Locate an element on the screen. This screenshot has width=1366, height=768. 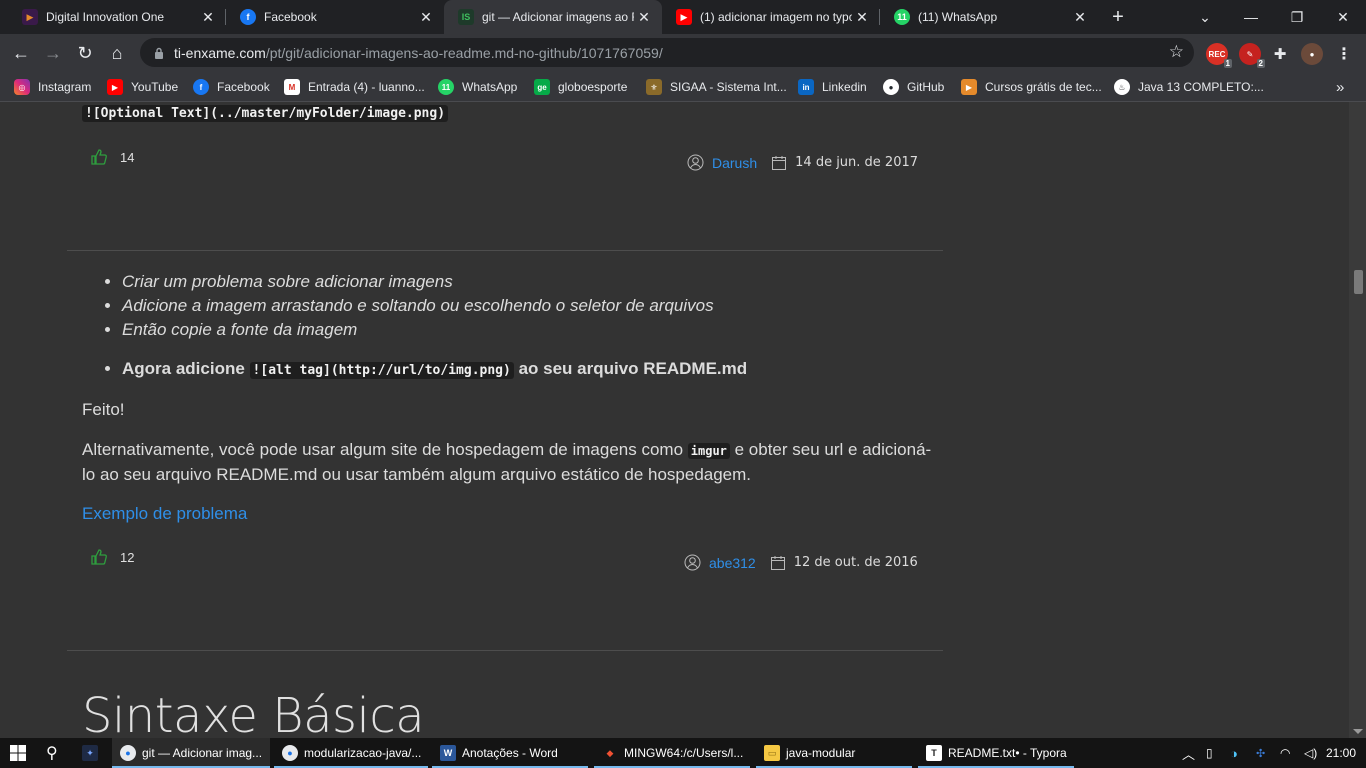
vote-count: 14 is located at coordinates (127, 157).